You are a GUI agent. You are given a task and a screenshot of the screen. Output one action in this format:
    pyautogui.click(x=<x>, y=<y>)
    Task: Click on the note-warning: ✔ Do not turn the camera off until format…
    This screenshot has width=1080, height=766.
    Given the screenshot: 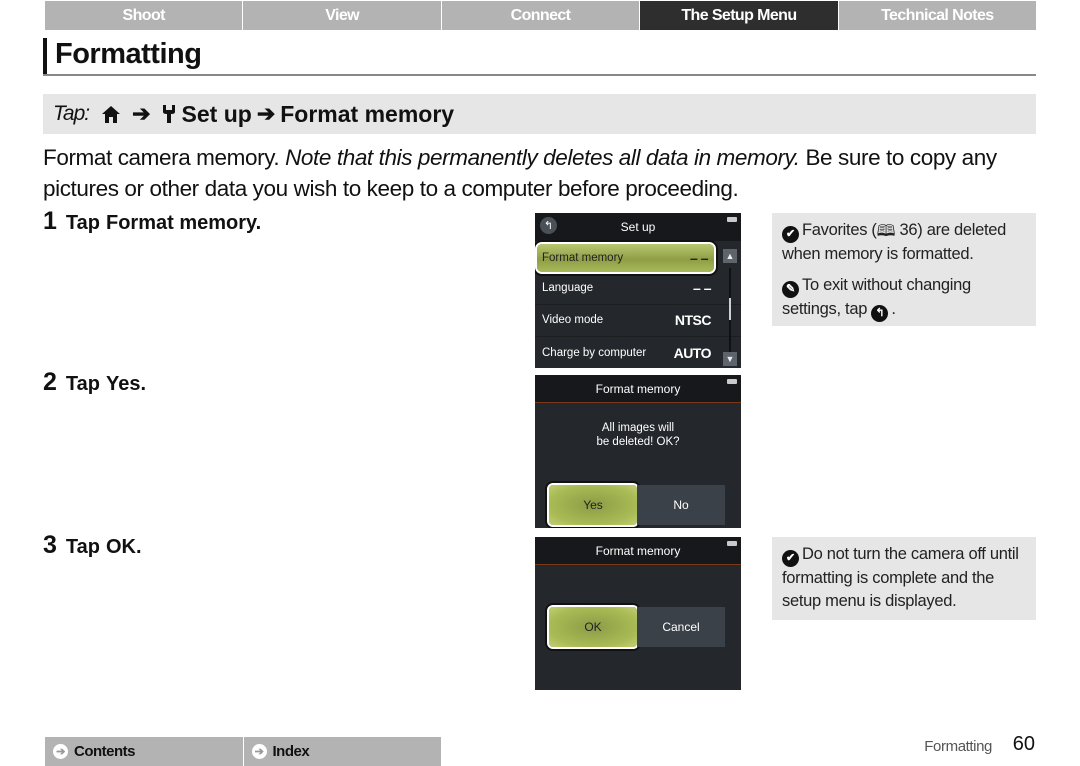 What is the action you would take?
    pyautogui.click(x=905, y=578)
    